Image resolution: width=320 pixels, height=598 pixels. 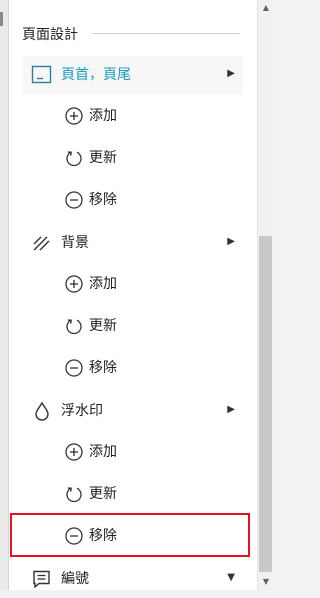 I want to click on scroll-down-icon: ▼, so click(x=266, y=582).